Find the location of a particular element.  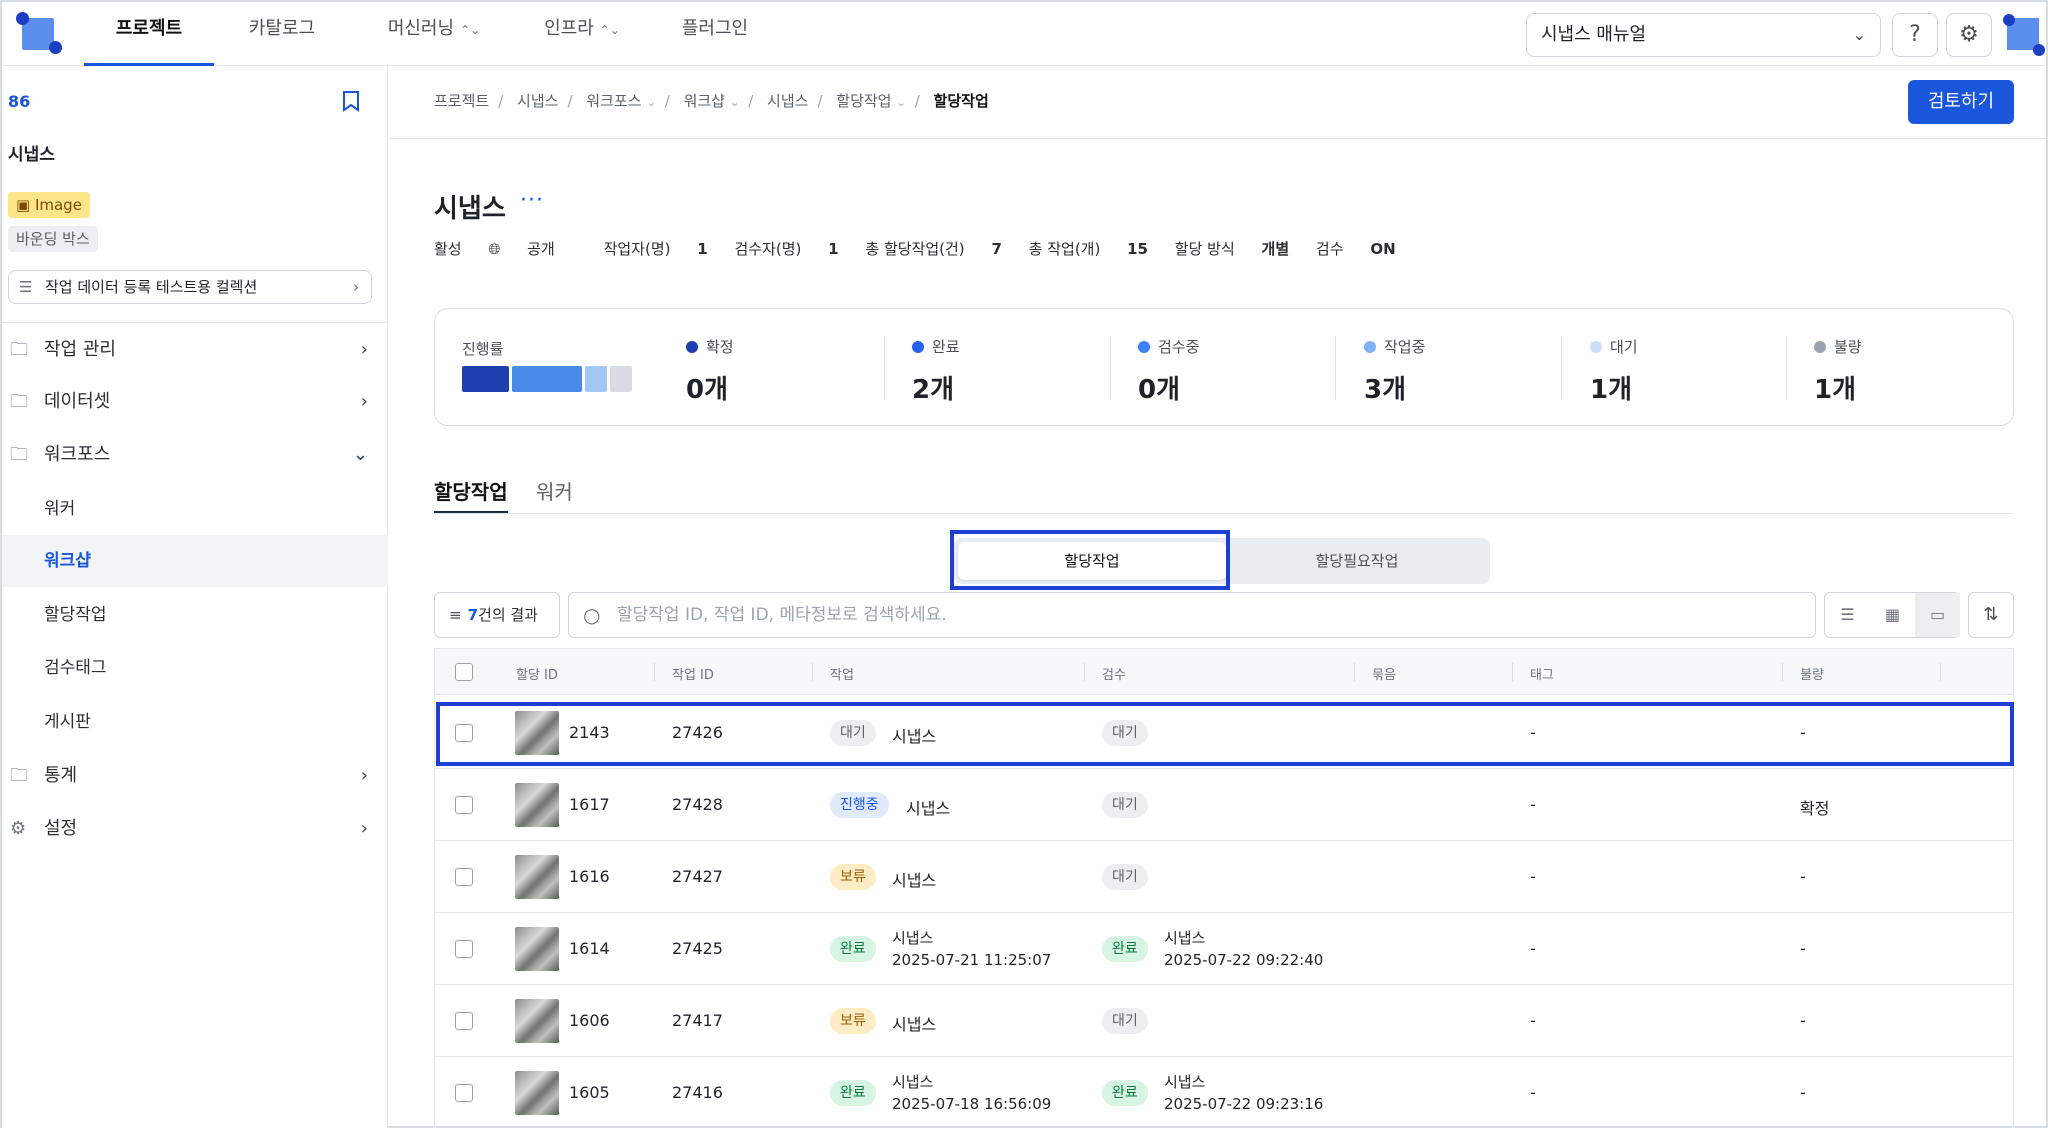

progress-label: 진행률 is located at coordinates (483, 349).